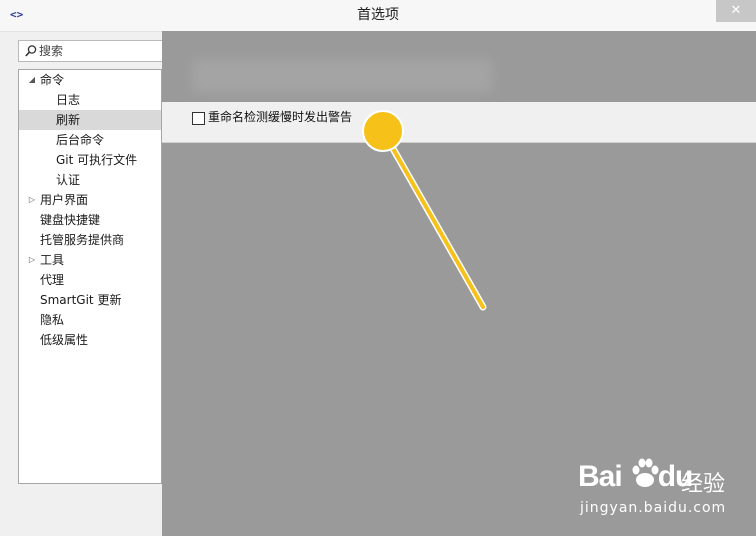 The width and height of the screenshot is (756, 536). I want to click on rename-detection-warning-checkbox, so click(198, 118).